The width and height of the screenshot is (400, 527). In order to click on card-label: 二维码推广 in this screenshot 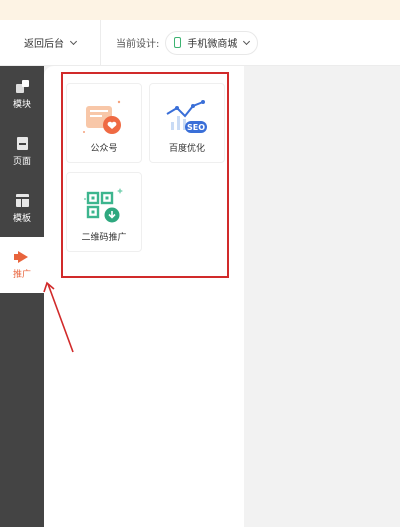, I will do `click(104, 238)`.